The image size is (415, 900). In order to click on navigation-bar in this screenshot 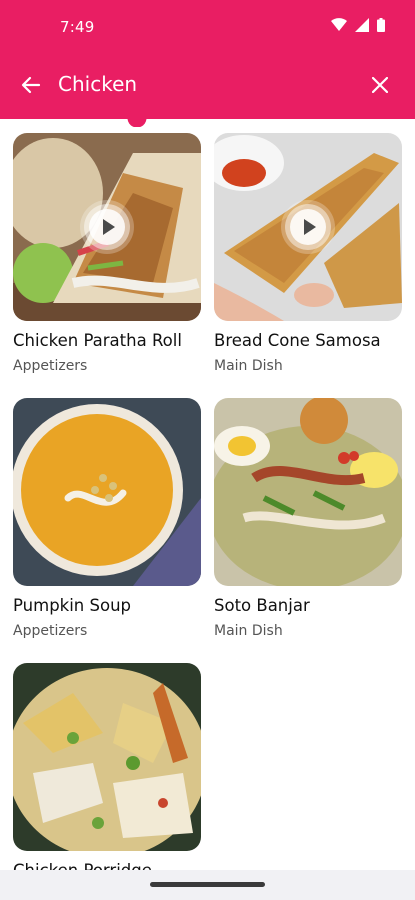, I will do `click(207, 885)`.